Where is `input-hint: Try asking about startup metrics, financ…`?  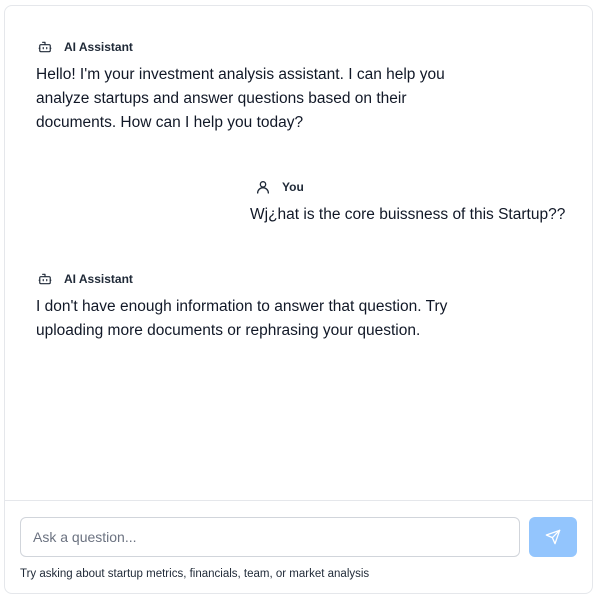
input-hint: Try asking about startup metrics, financ… is located at coordinates (195, 574).